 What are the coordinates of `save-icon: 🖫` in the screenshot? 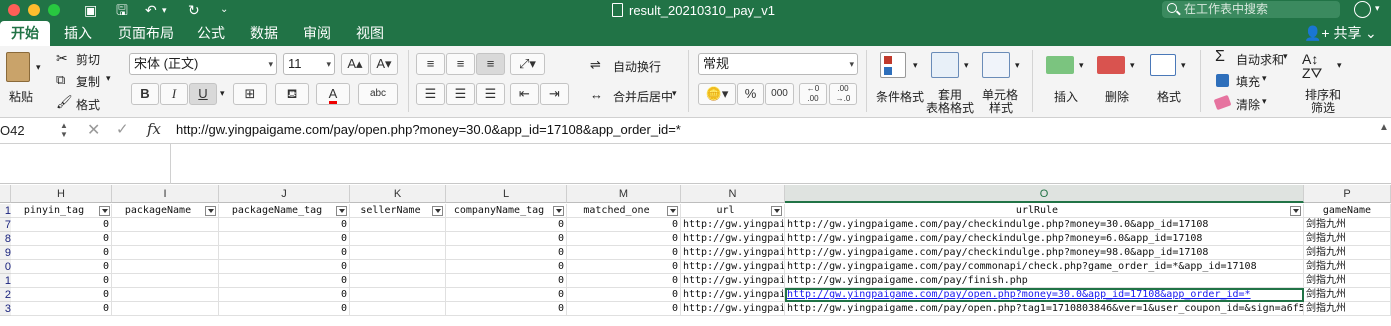 It's located at (122, 10).